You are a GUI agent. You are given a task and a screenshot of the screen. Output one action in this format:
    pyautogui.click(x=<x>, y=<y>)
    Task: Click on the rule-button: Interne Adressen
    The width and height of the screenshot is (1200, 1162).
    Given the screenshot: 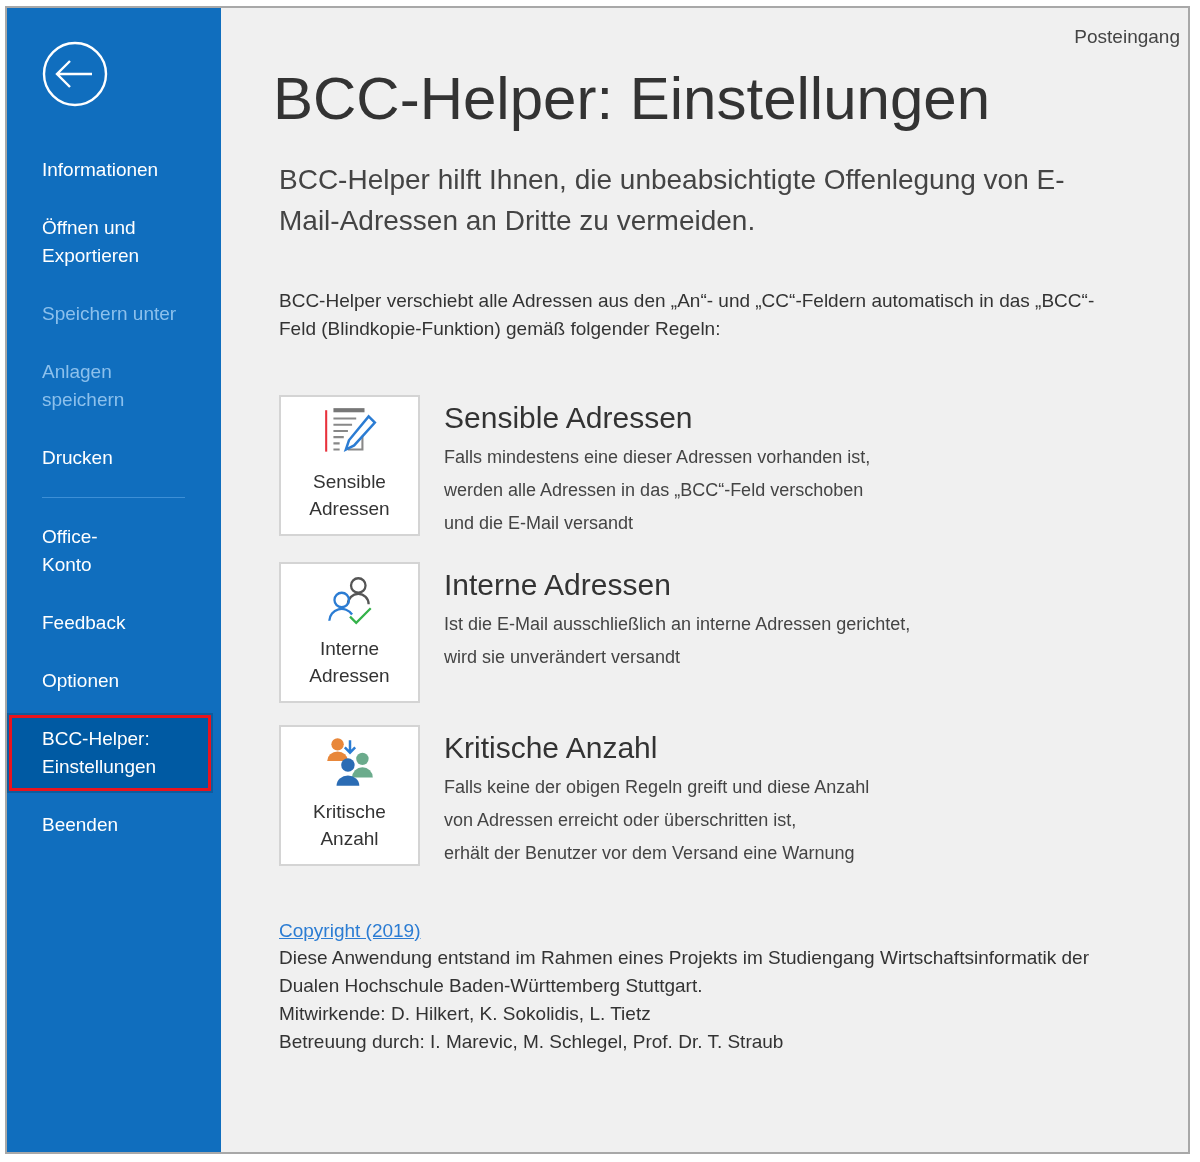 What is the action you would take?
    pyautogui.click(x=349, y=632)
    